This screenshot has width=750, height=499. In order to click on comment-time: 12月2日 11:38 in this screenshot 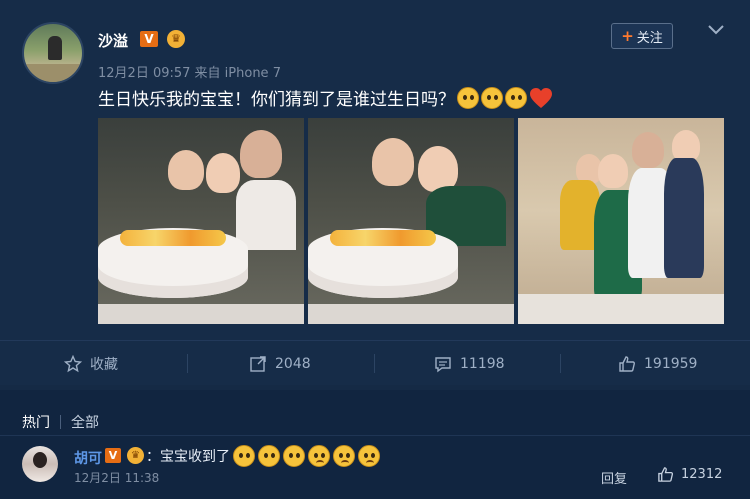, I will do `click(117, 478)`.